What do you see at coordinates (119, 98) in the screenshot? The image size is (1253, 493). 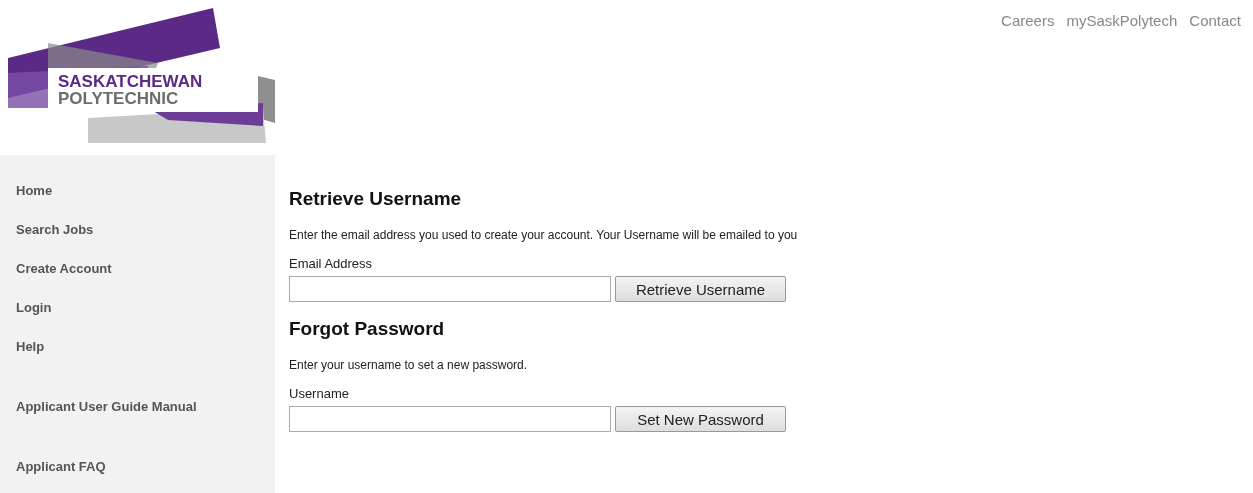 I see `logo-wordmark: POLYTECHNIC` at bounding box center [119, 98].